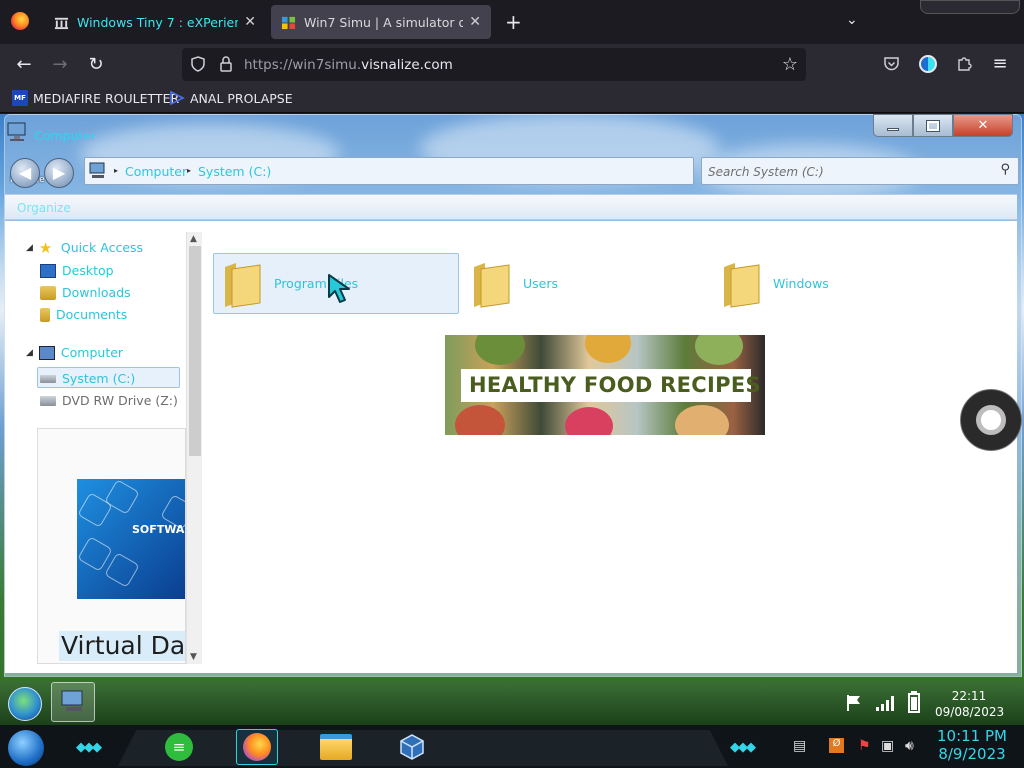  I want to click on search-icon: ⚲, so click(1005, 169).